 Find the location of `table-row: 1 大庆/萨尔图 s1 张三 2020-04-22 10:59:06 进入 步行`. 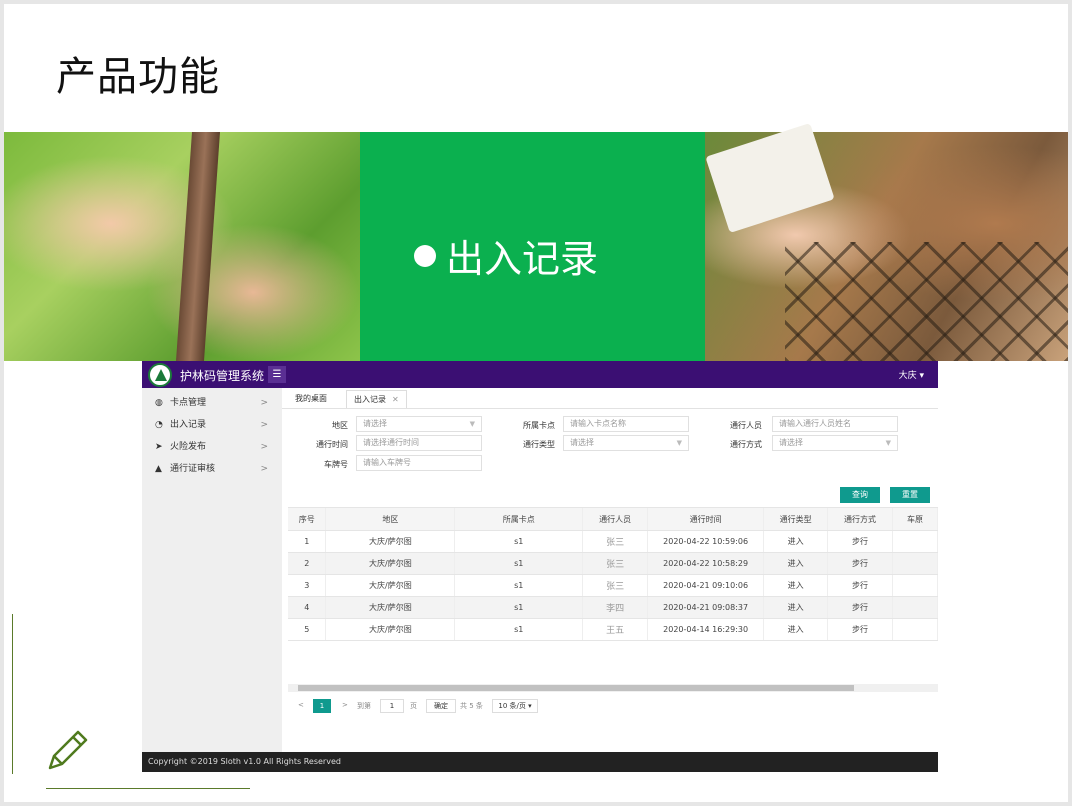

table-row: 1 大庆/萨尔图 s1 张三 2020-04-22 10:59:06 进入 步行 is located at coordinates (613, 541).